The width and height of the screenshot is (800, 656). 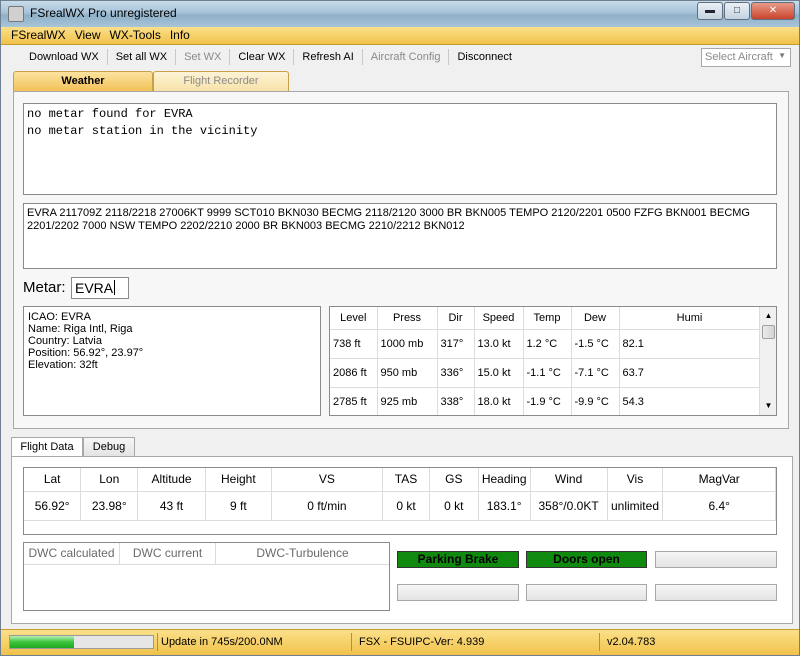 I want to click on cell: 338°, so click(x=456, y=401).